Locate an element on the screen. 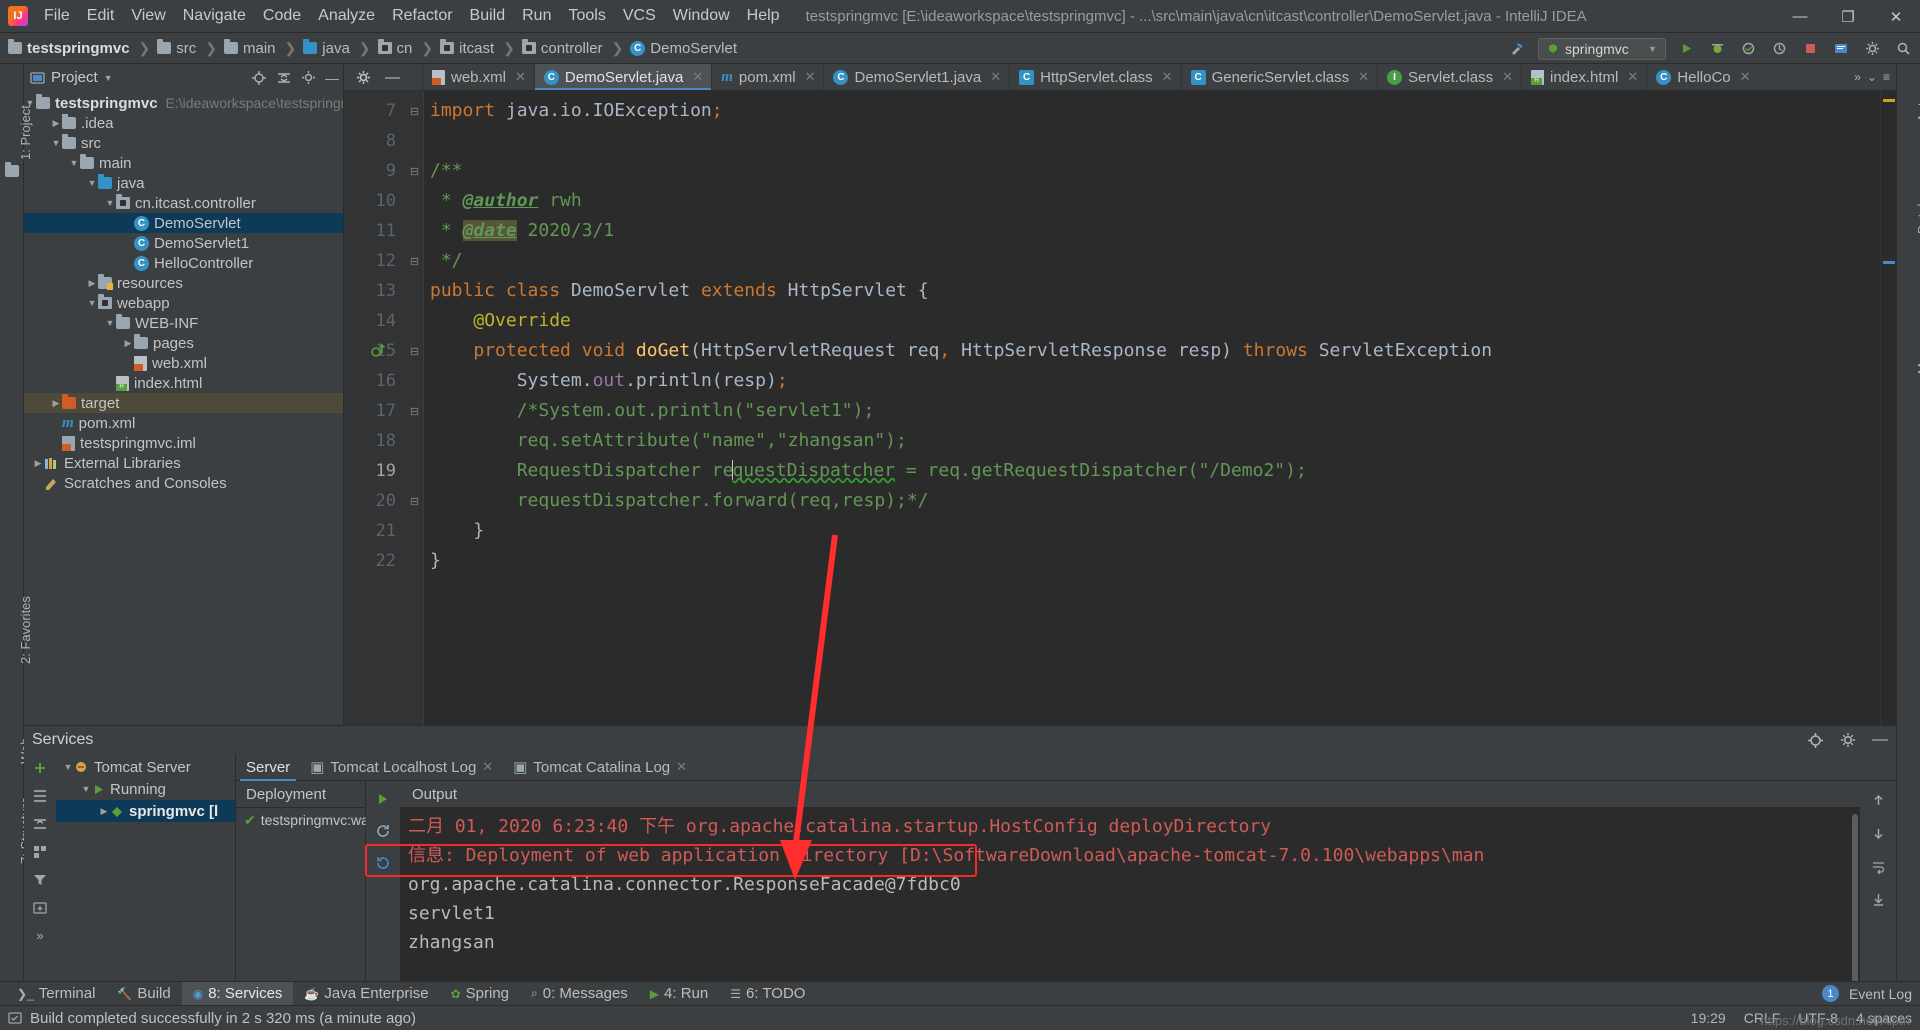  tree-row-pom-xml: m pom.xml is located at coordinates (183, 423).